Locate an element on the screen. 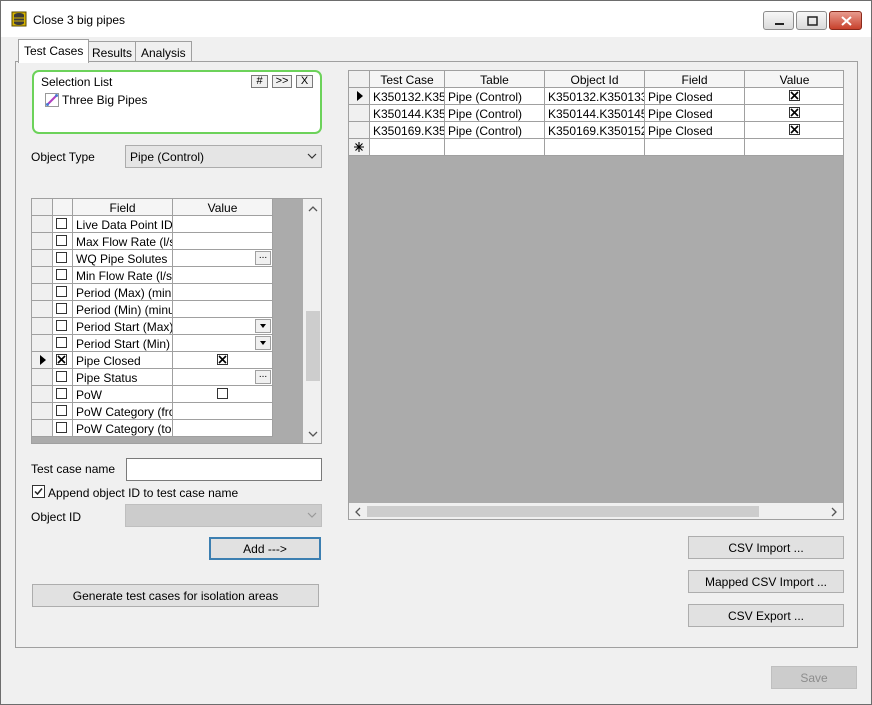 Image resolution: width=872 pixels, height=705 pixels. generate-test-cases-button: Generate test cases for isolation areas is located at coordinates (175, 595).